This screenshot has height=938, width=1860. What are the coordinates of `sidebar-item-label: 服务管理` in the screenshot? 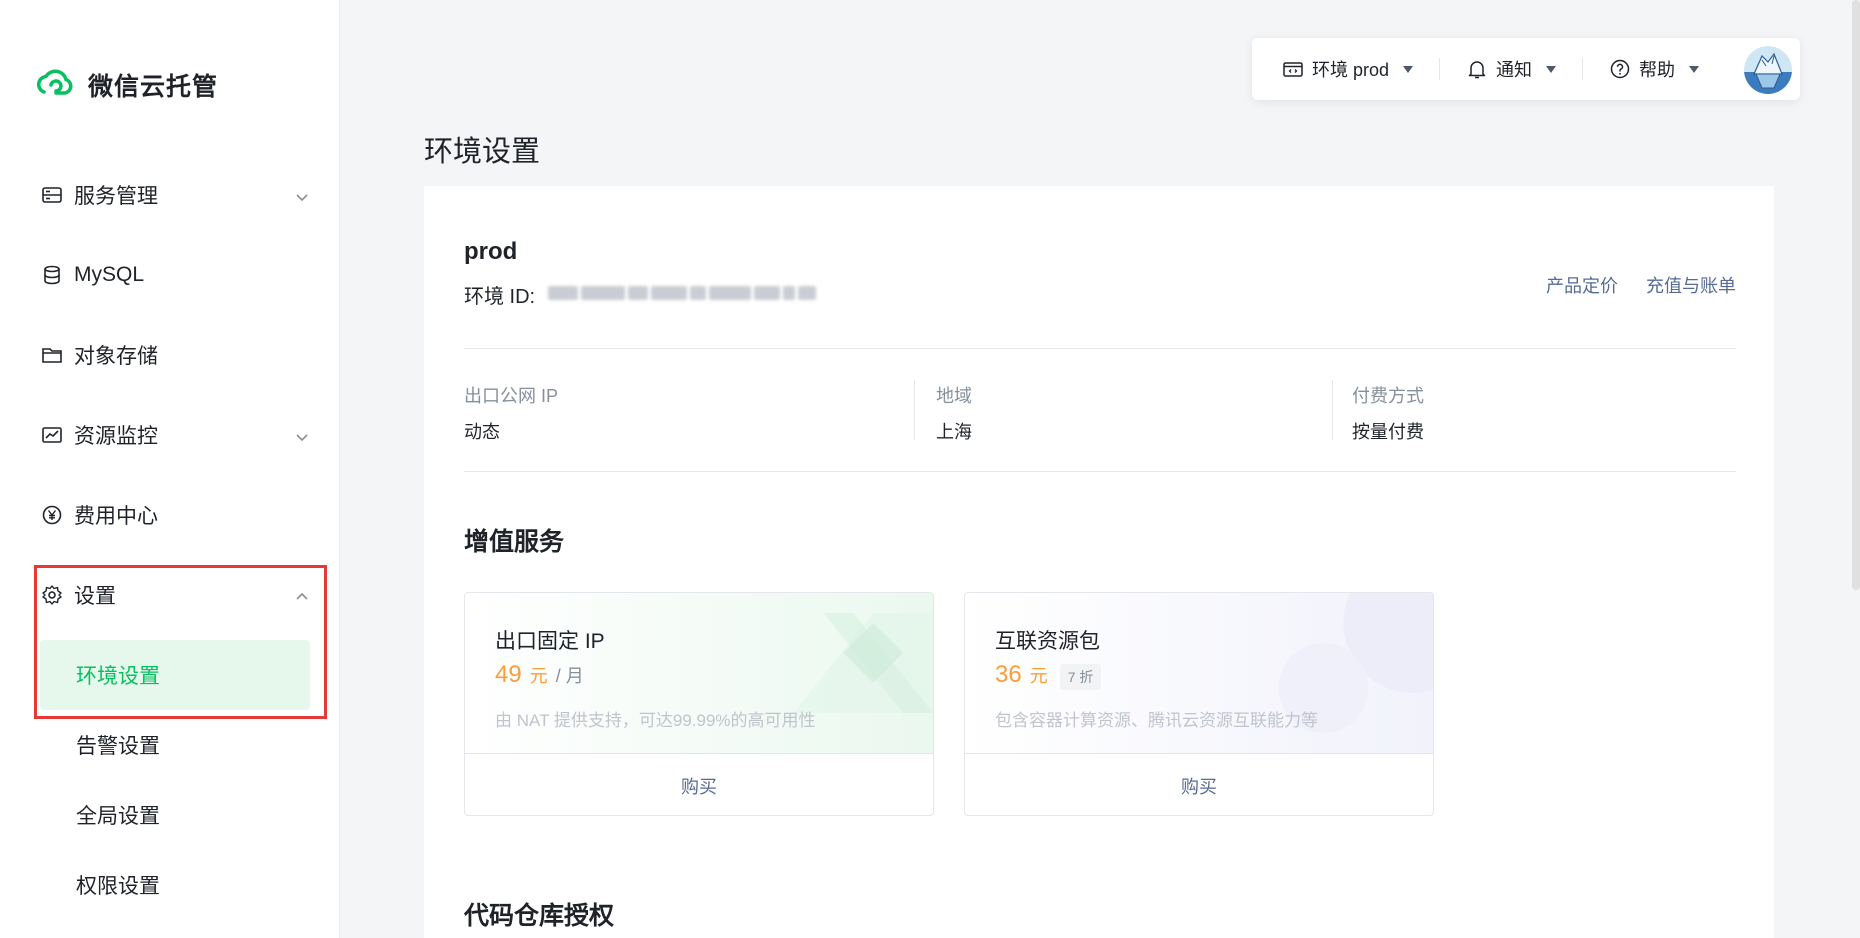 It's located at (116, 196).